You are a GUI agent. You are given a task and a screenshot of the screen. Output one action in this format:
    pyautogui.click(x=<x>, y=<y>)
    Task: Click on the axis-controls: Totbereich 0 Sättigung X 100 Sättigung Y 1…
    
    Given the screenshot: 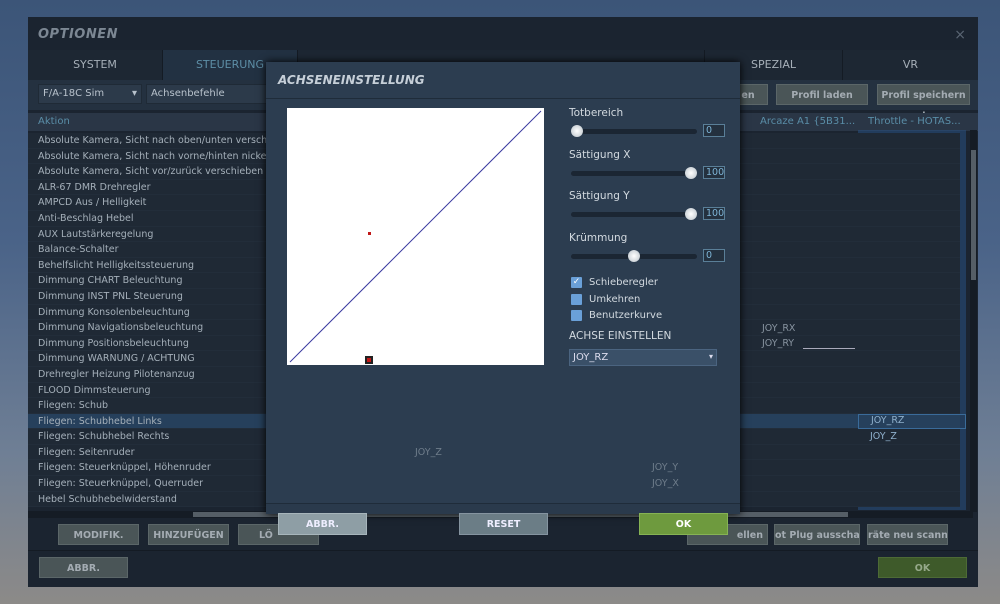 What is the action you would take?
    pyautogui.click(x=649, y=242)
    